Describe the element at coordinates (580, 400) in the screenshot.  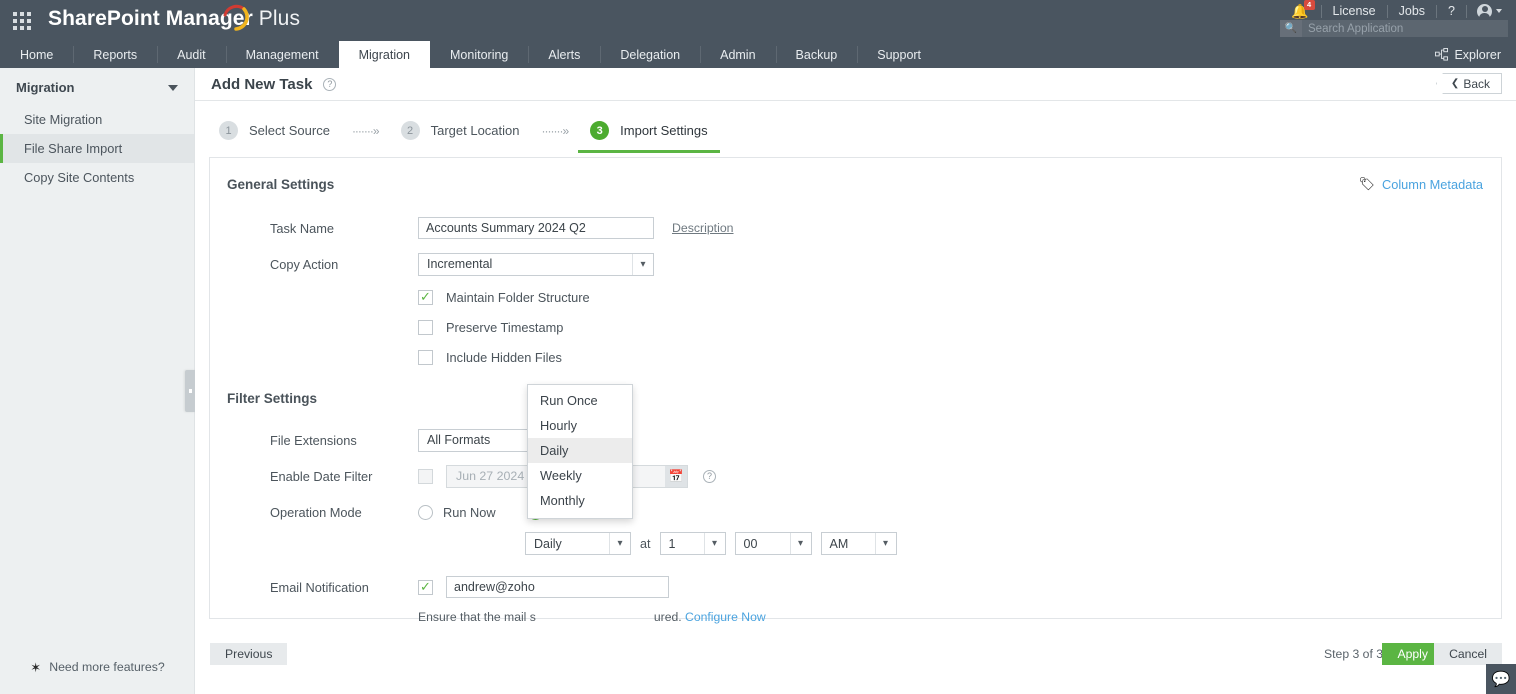
I see `dropdown-option-run-once: Run Once` at that location.